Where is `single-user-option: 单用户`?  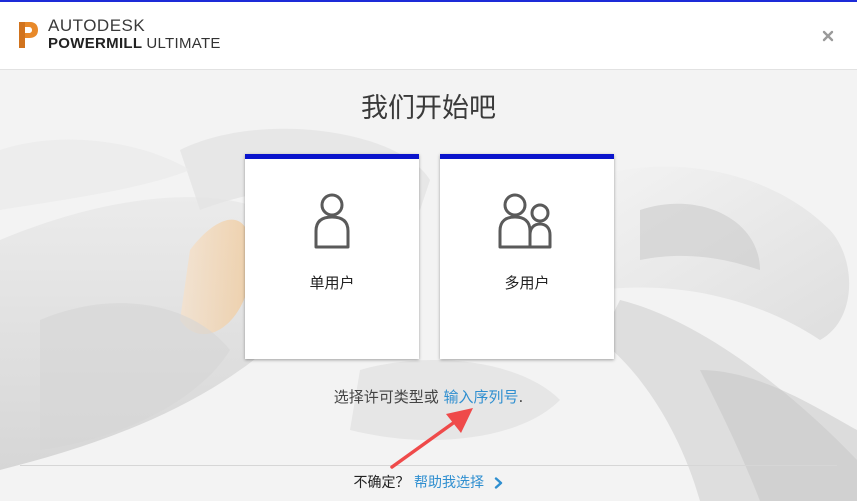
single-user-option: 单用户 is located at coordinates (332, 256).